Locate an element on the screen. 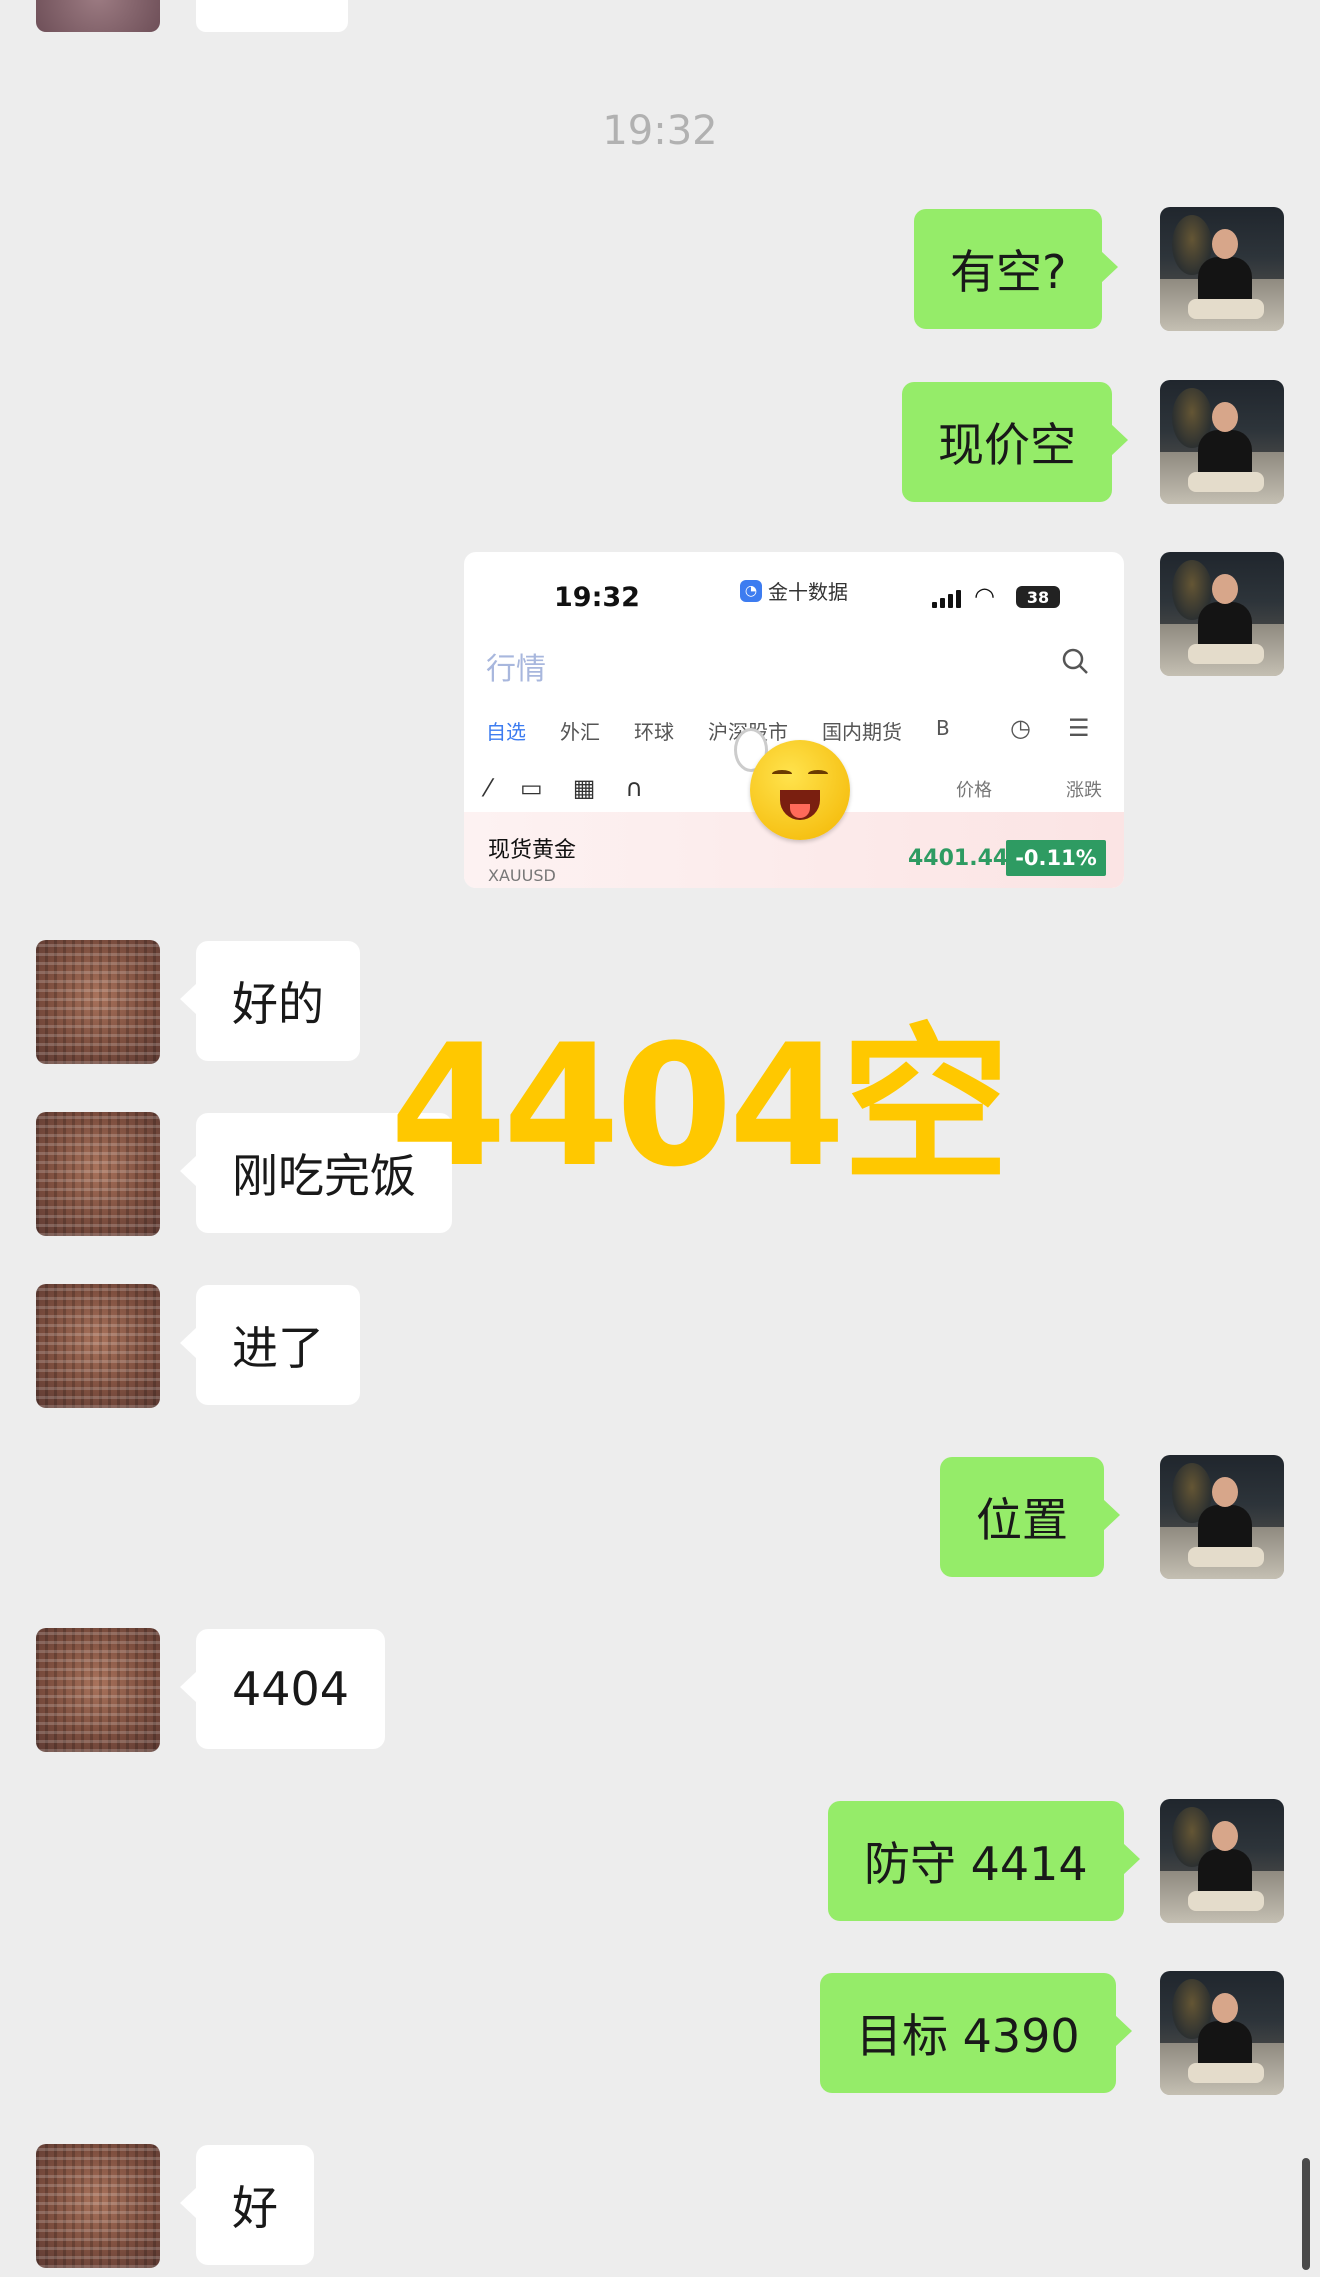  chat-timestamp: 19:32 is located at coordinates (660, 131).